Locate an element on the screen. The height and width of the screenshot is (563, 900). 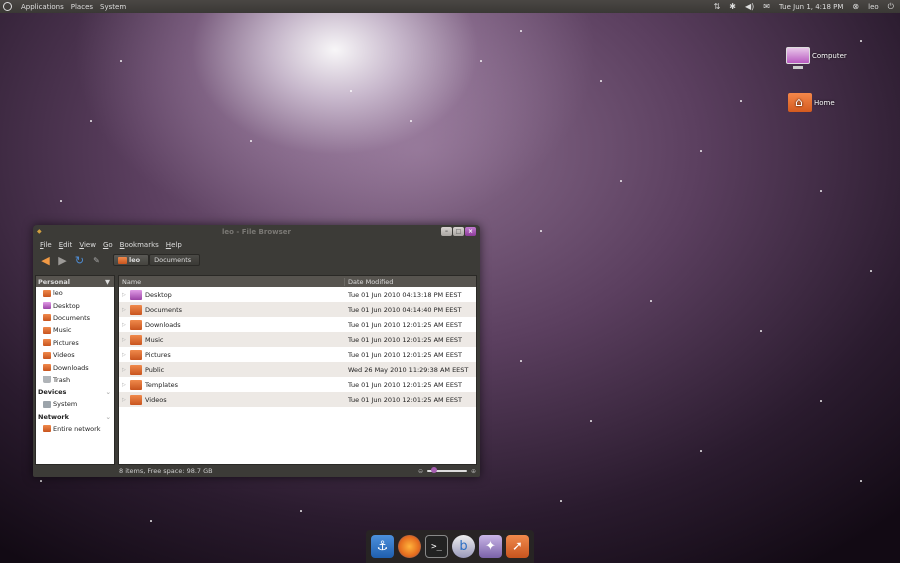
anchor-icon: ⚓ is located at coordinates (382, 546).